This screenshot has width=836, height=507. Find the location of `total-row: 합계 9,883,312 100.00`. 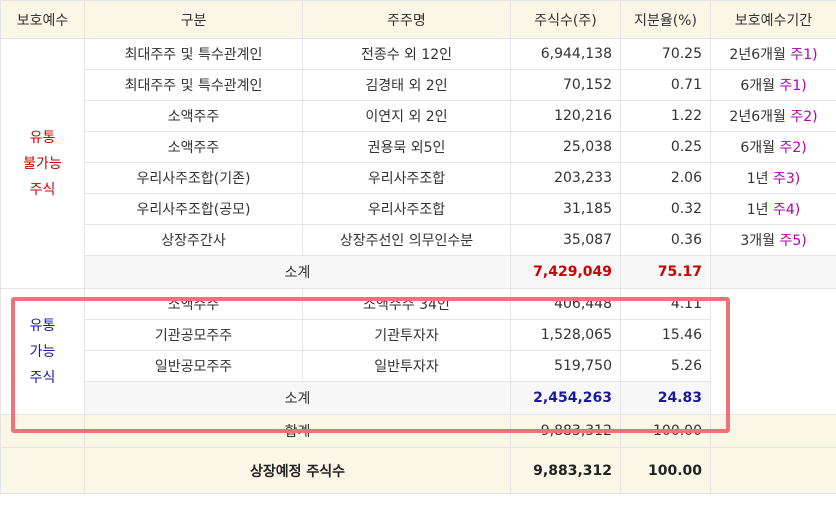

total-row: 합계 9,883,312 100.00 is located at coordinates (418, 431).